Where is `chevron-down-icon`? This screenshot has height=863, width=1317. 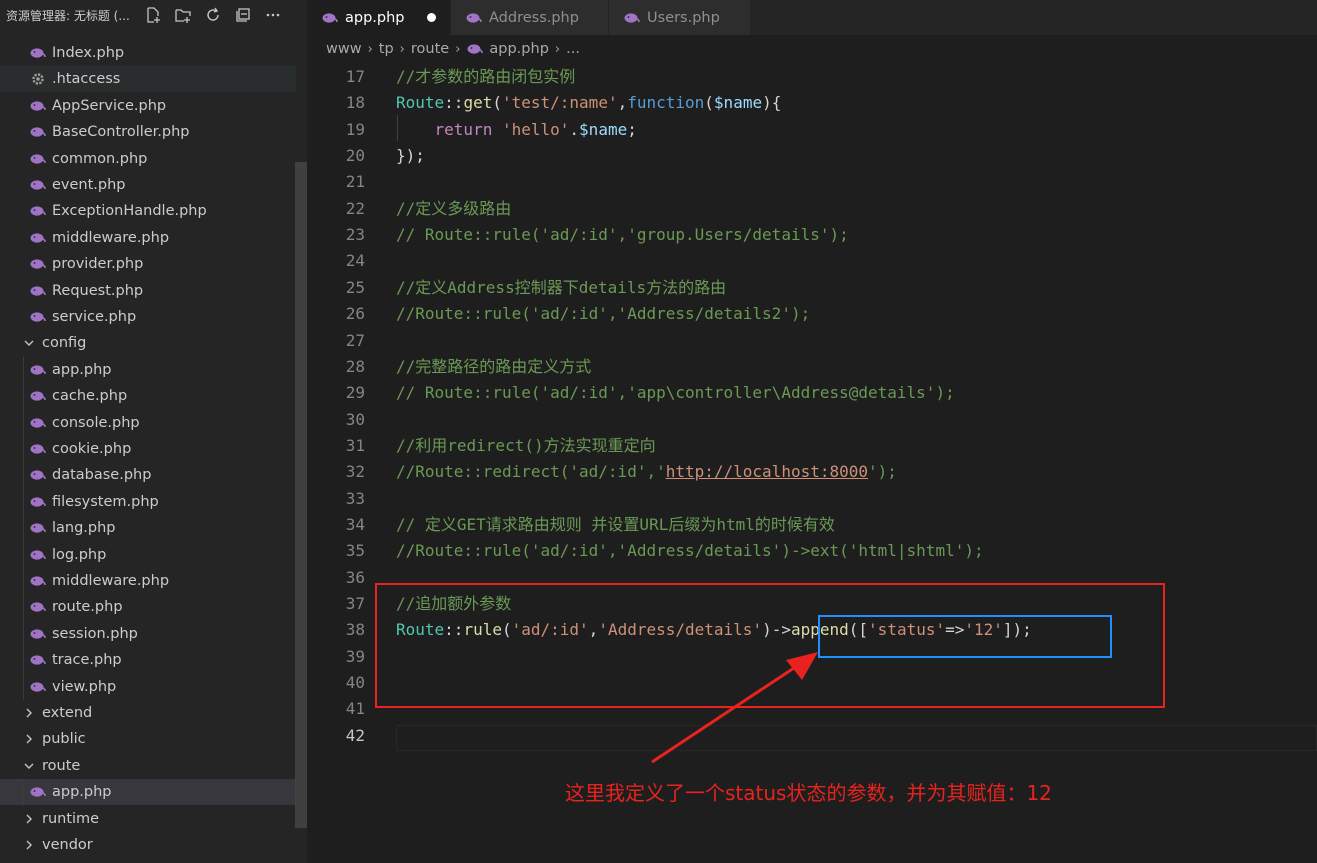 chevron-down-icon is located at coordinates (29, 343).